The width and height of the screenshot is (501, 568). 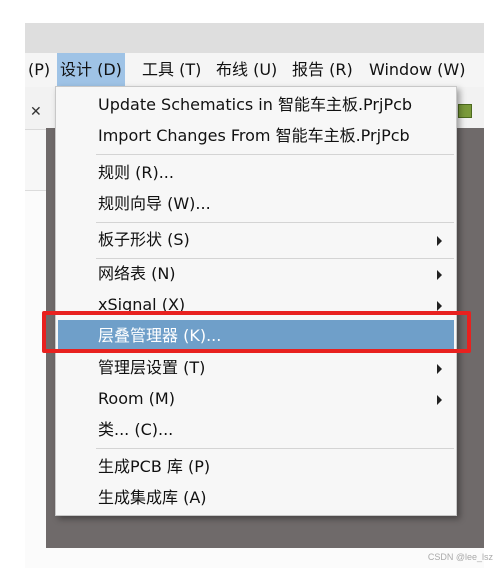 I want to click on status-area, so click(x=254, y=558).